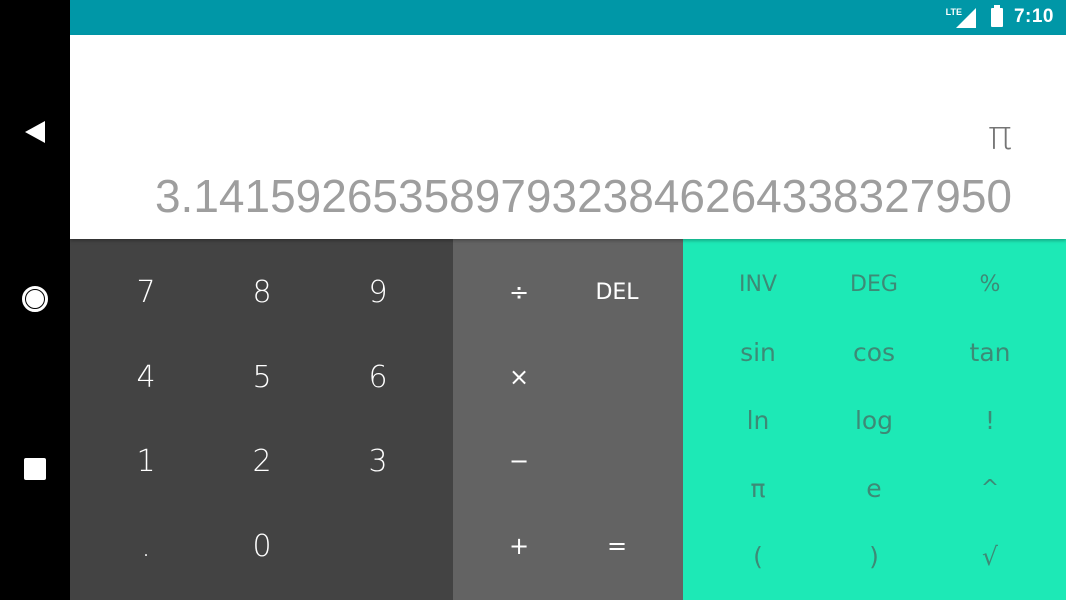  Describe the element at coordinates (146, 377) in the screenshot. I see `digit-4-button: 4` at that location.